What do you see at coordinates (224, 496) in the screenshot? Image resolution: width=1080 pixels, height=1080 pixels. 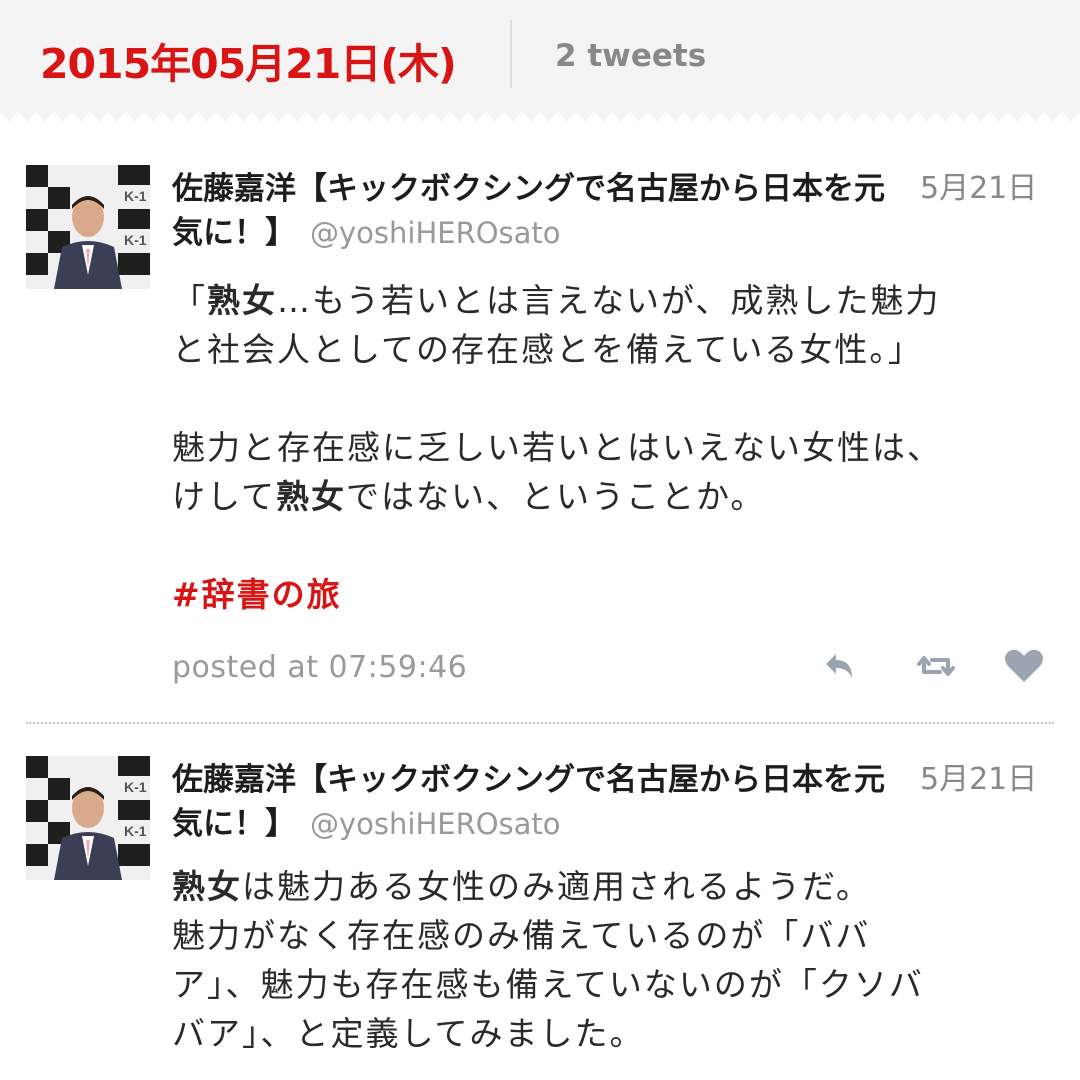 I see `text-segment: けして` at bounding box center [224, 496].